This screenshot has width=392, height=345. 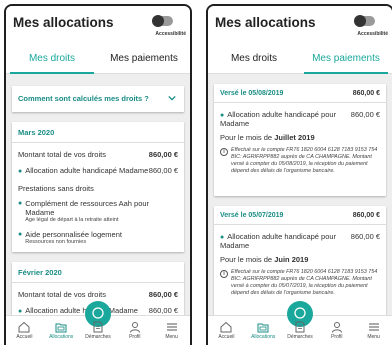 What do you see at coordinates (56, 310) in the screenshot?
I see `allocation-label: Allocation adulte h` at bounding box center [56, 310].